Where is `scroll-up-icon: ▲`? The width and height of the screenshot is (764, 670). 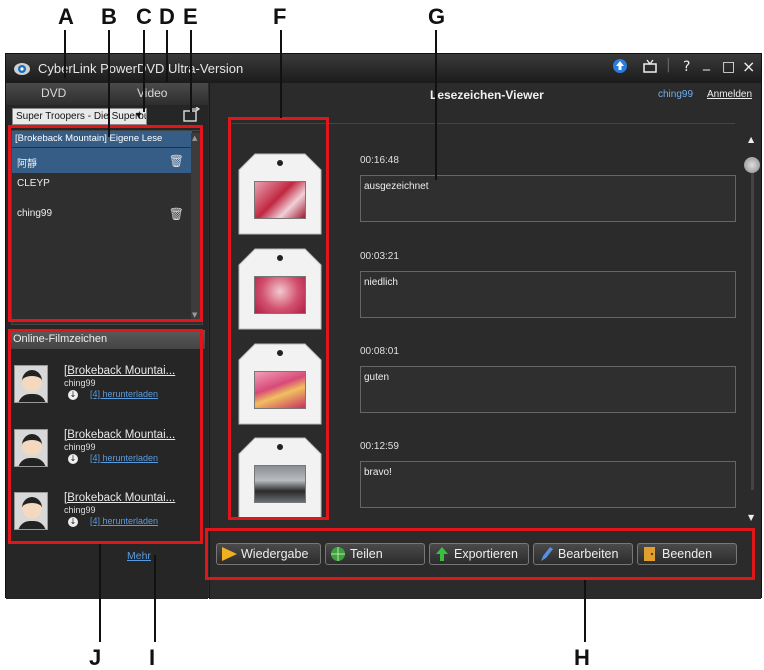
scroll-up-icon: ▲ is located at coordinates (751, 139).